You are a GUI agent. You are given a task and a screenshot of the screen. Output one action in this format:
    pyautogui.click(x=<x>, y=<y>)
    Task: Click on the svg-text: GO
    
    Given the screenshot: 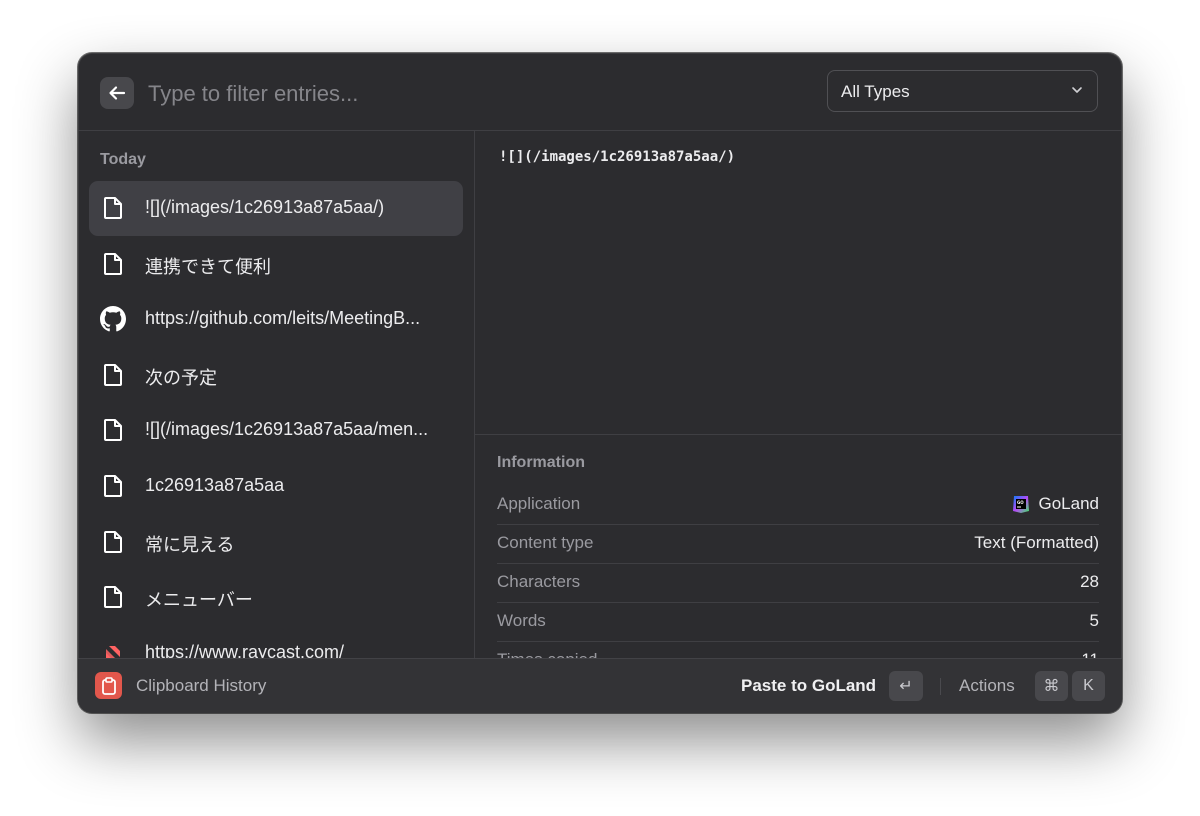 What is the action you would take?
    pyautogui.click(x=1020, y=502)
    